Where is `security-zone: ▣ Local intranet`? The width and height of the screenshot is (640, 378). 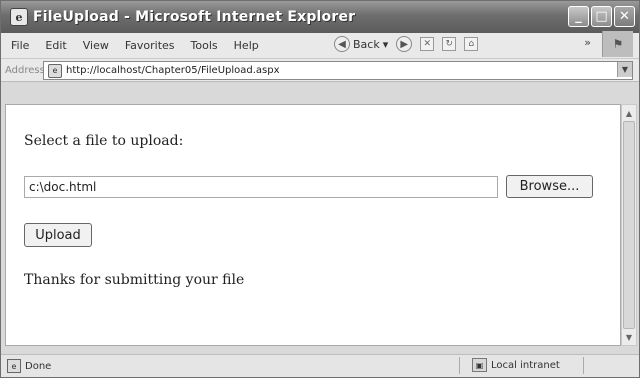
security-zone: ▣ Local intranet is located at coordinates (516, 365).